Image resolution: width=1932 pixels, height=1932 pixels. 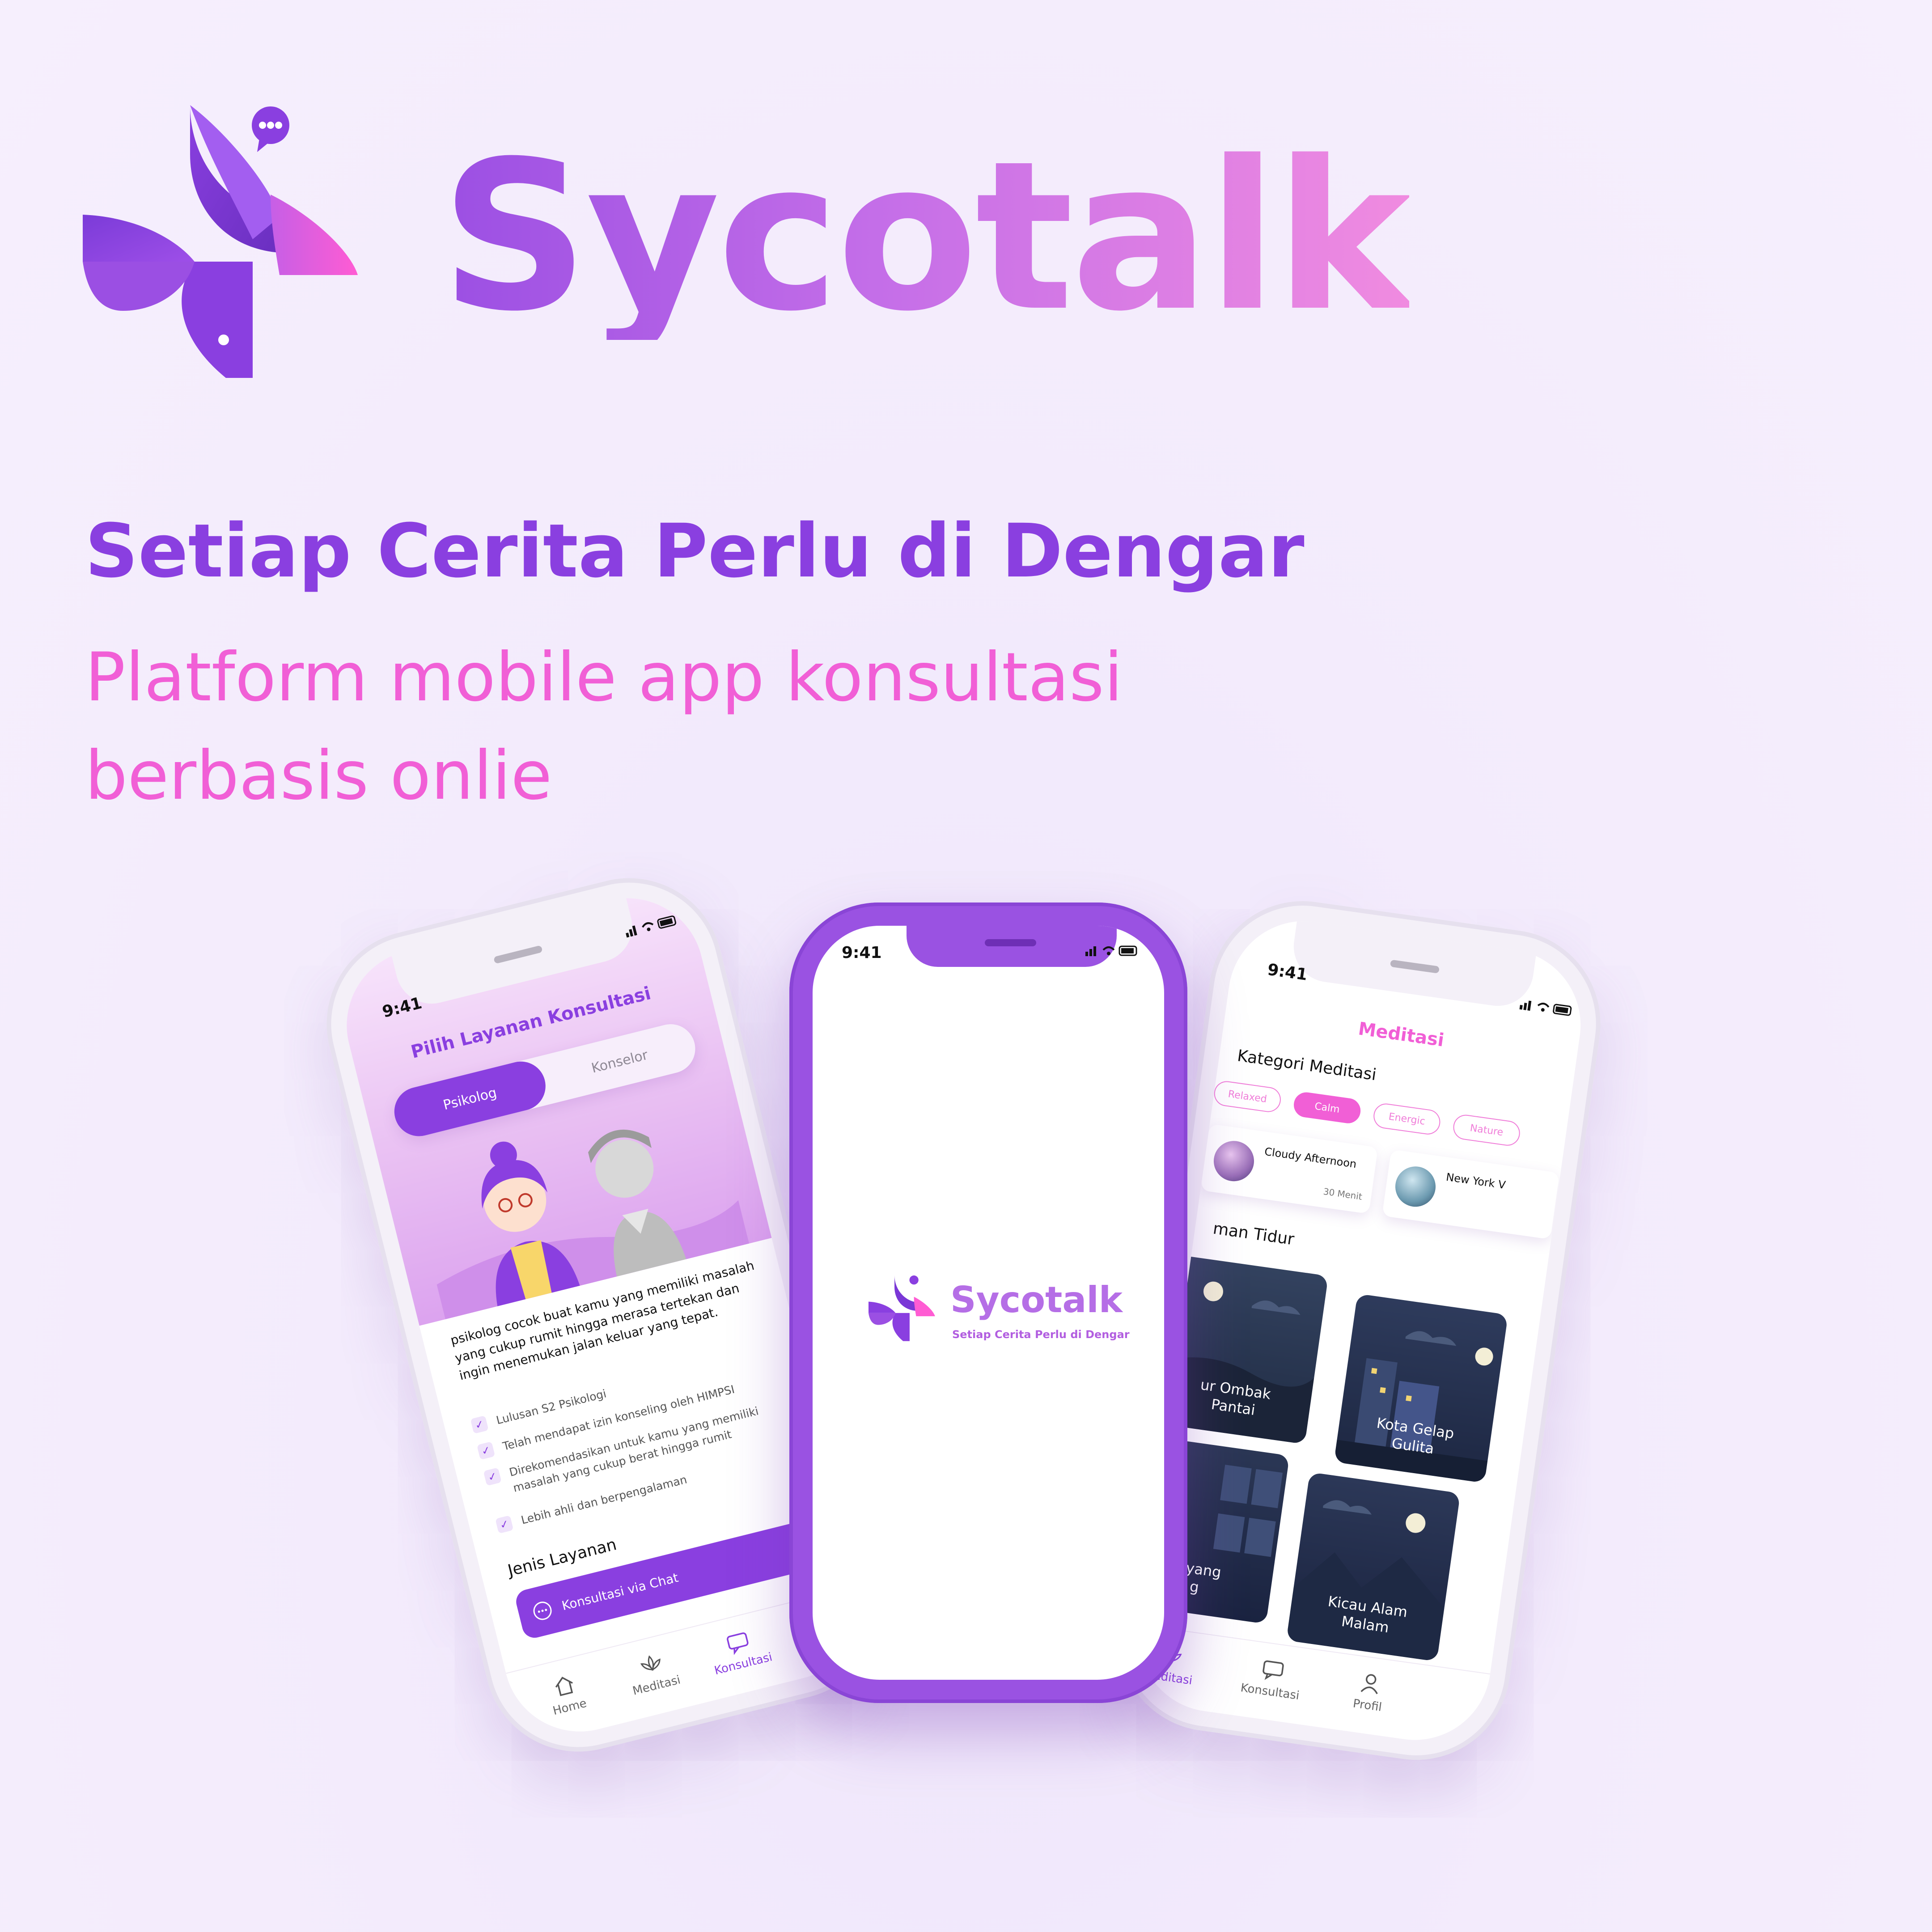 What do you see at coordinates (1327, 1107) in the screenshot?
I see `chip-calm: Calm` at bounding box center [1327, 1107].